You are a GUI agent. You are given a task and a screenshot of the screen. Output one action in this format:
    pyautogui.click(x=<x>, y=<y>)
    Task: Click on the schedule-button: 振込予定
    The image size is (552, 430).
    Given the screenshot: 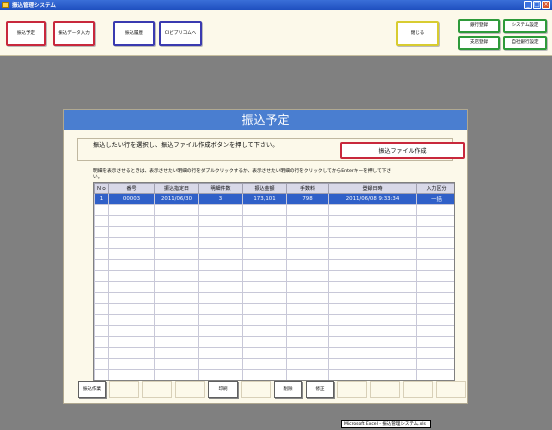 What is the action you would take?
    pyautogui.click(x=26, y=33)
    